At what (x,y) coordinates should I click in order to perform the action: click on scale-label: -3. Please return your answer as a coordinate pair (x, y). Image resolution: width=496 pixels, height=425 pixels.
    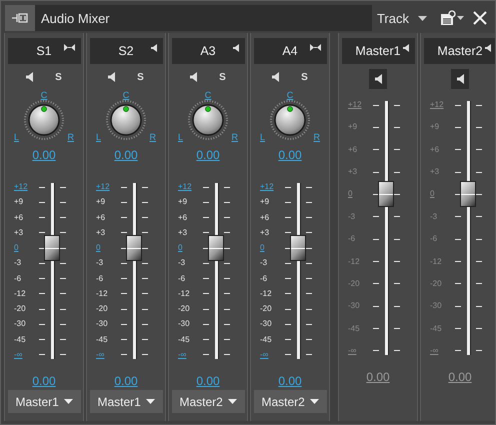
    Looking at the image, I should click on (182, 263).